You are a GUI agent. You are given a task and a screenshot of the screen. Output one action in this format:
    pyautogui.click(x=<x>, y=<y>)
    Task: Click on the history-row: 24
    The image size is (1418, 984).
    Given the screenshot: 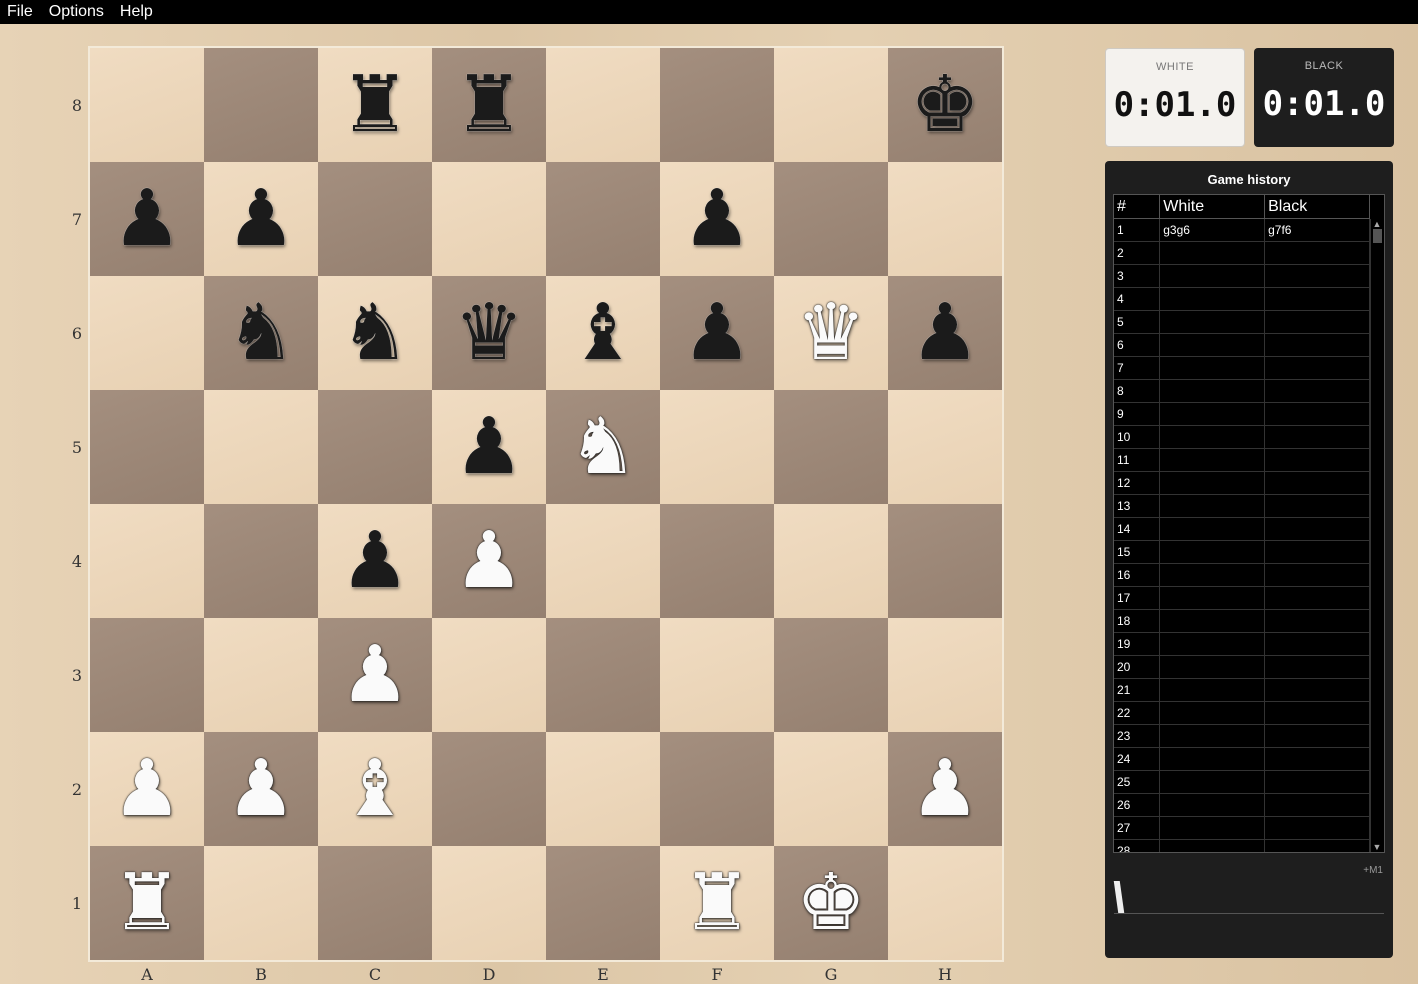 What is the action you would take?
    pyautogui.click(x=1242, y=759)
    